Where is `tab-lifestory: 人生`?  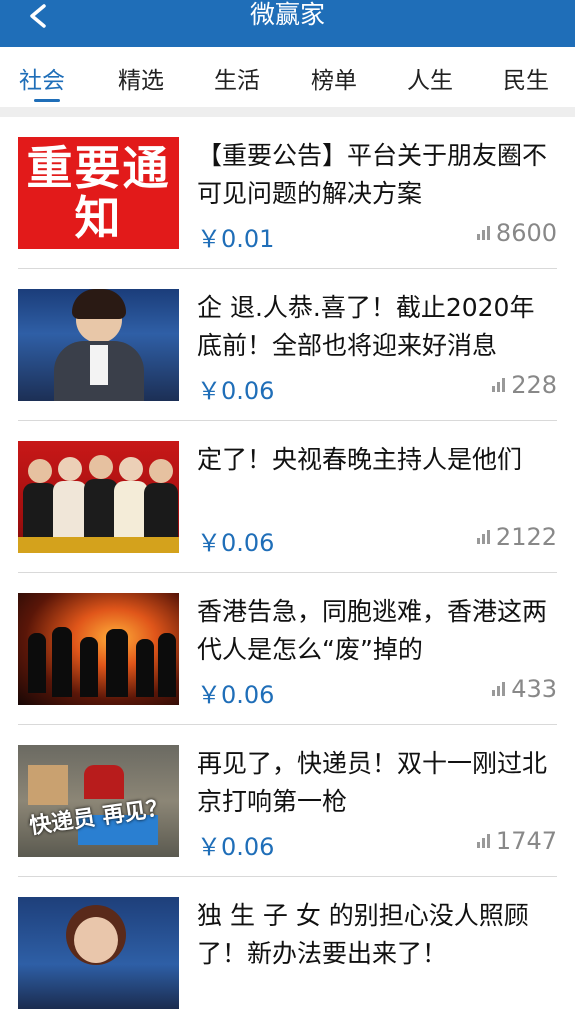 tab-lifestory: 人生 is located at coordinates (430, 78).